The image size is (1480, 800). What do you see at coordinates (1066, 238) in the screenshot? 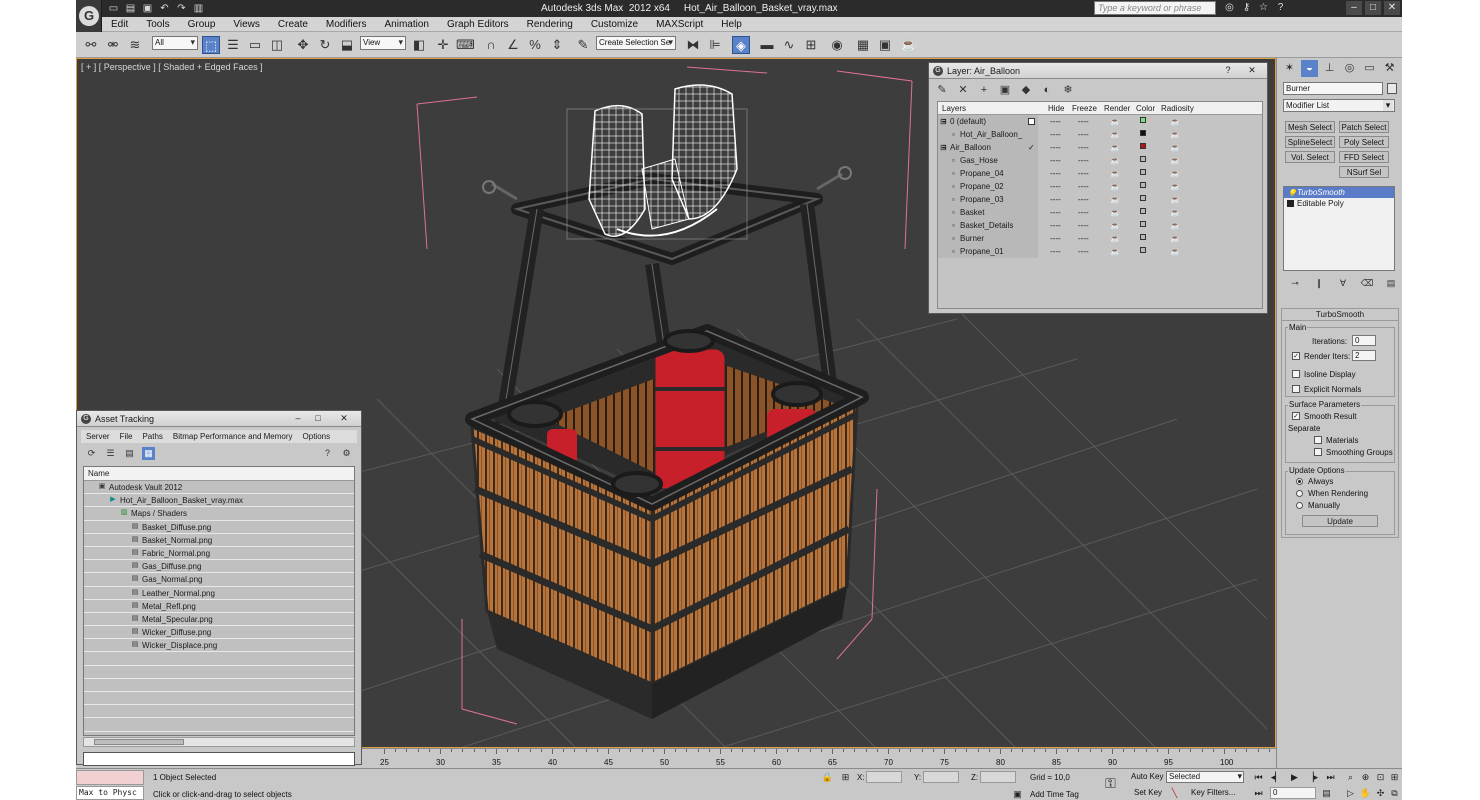
I see `layer-row: ▫ Burner ---- ---- ☕ ☕` at bounding box center [1066, 238].